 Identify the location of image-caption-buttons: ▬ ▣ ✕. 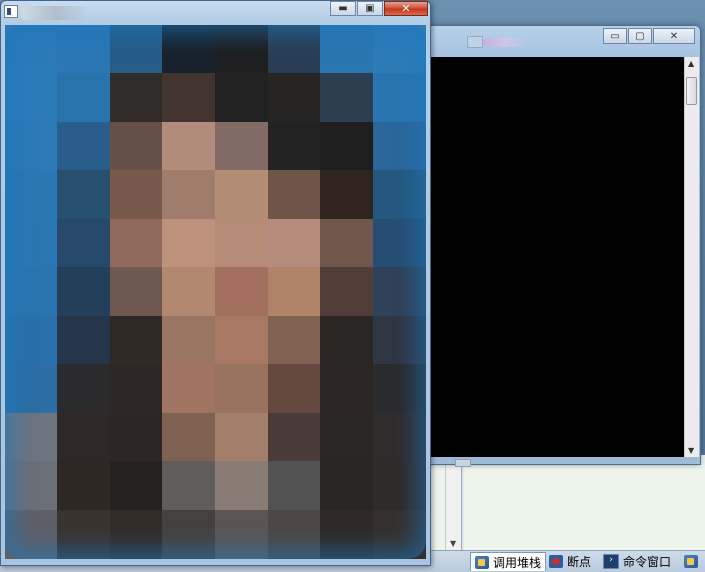
(378, 8).